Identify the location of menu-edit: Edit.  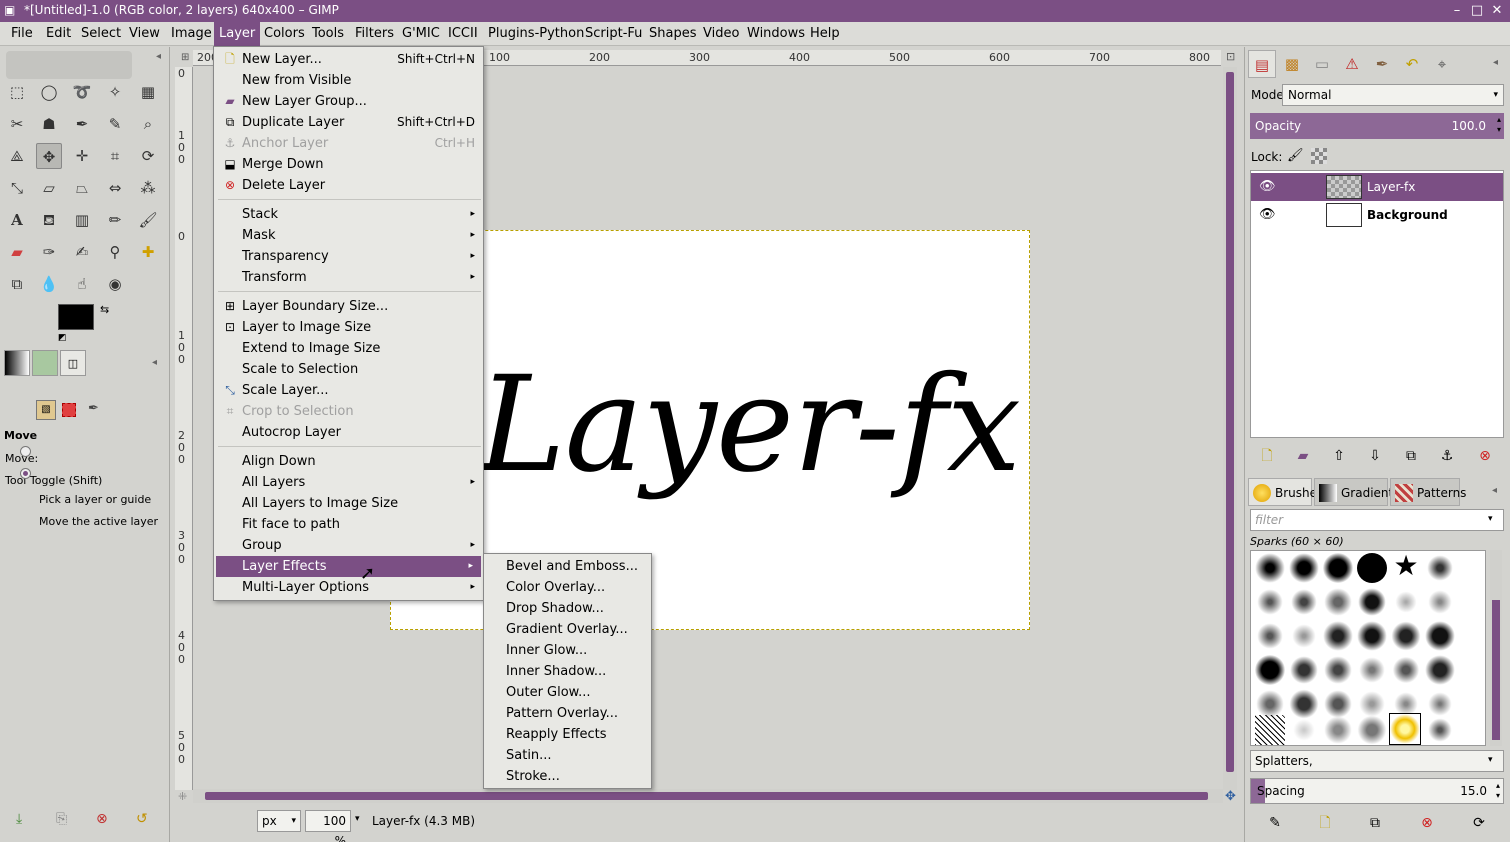
(58, 34).